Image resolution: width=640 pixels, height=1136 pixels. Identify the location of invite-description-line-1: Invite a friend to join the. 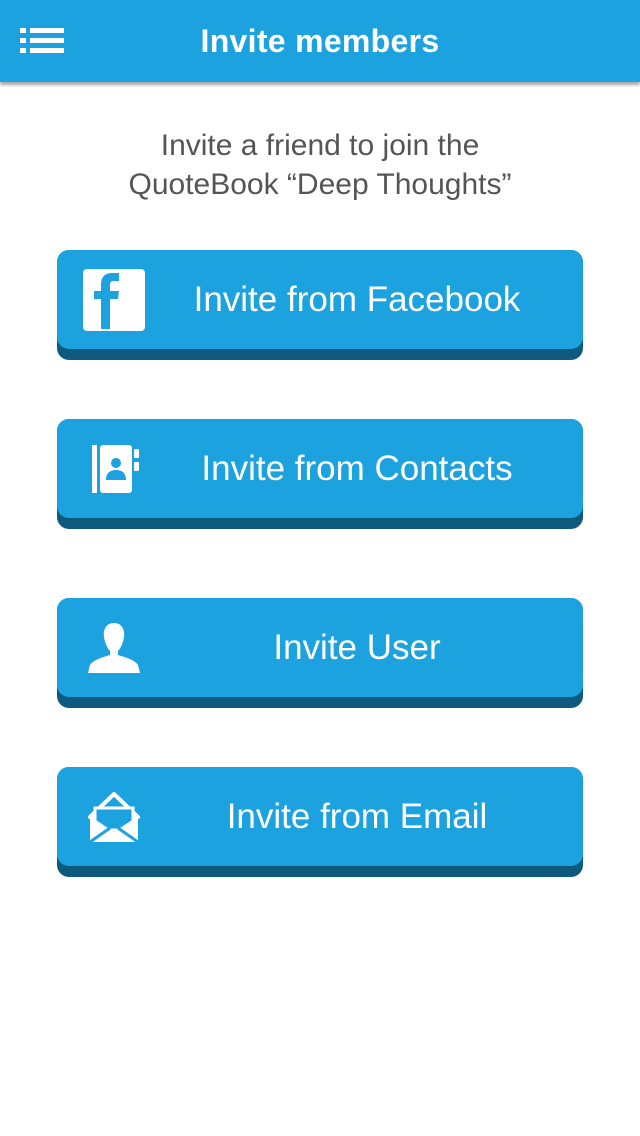
(320, 145).